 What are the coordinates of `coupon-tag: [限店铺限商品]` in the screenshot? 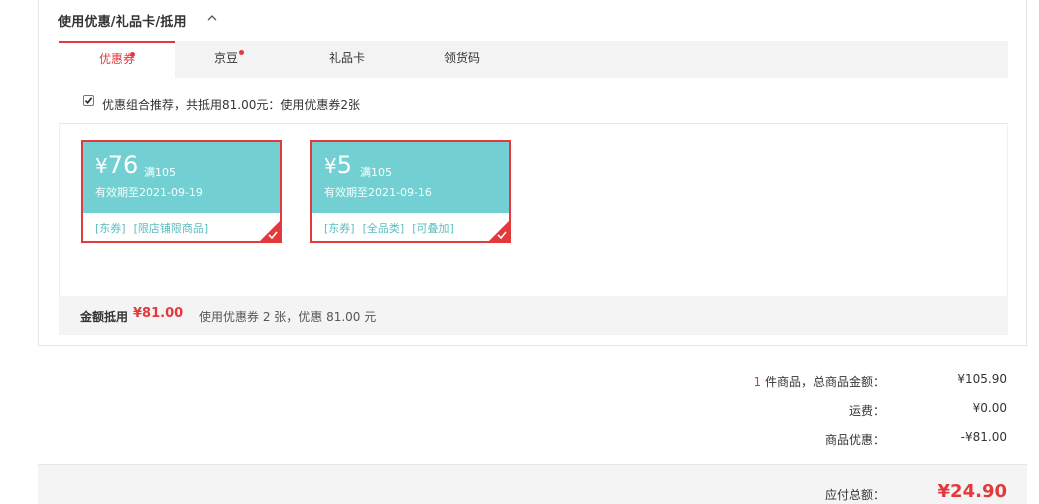 It's located at (171, 228).